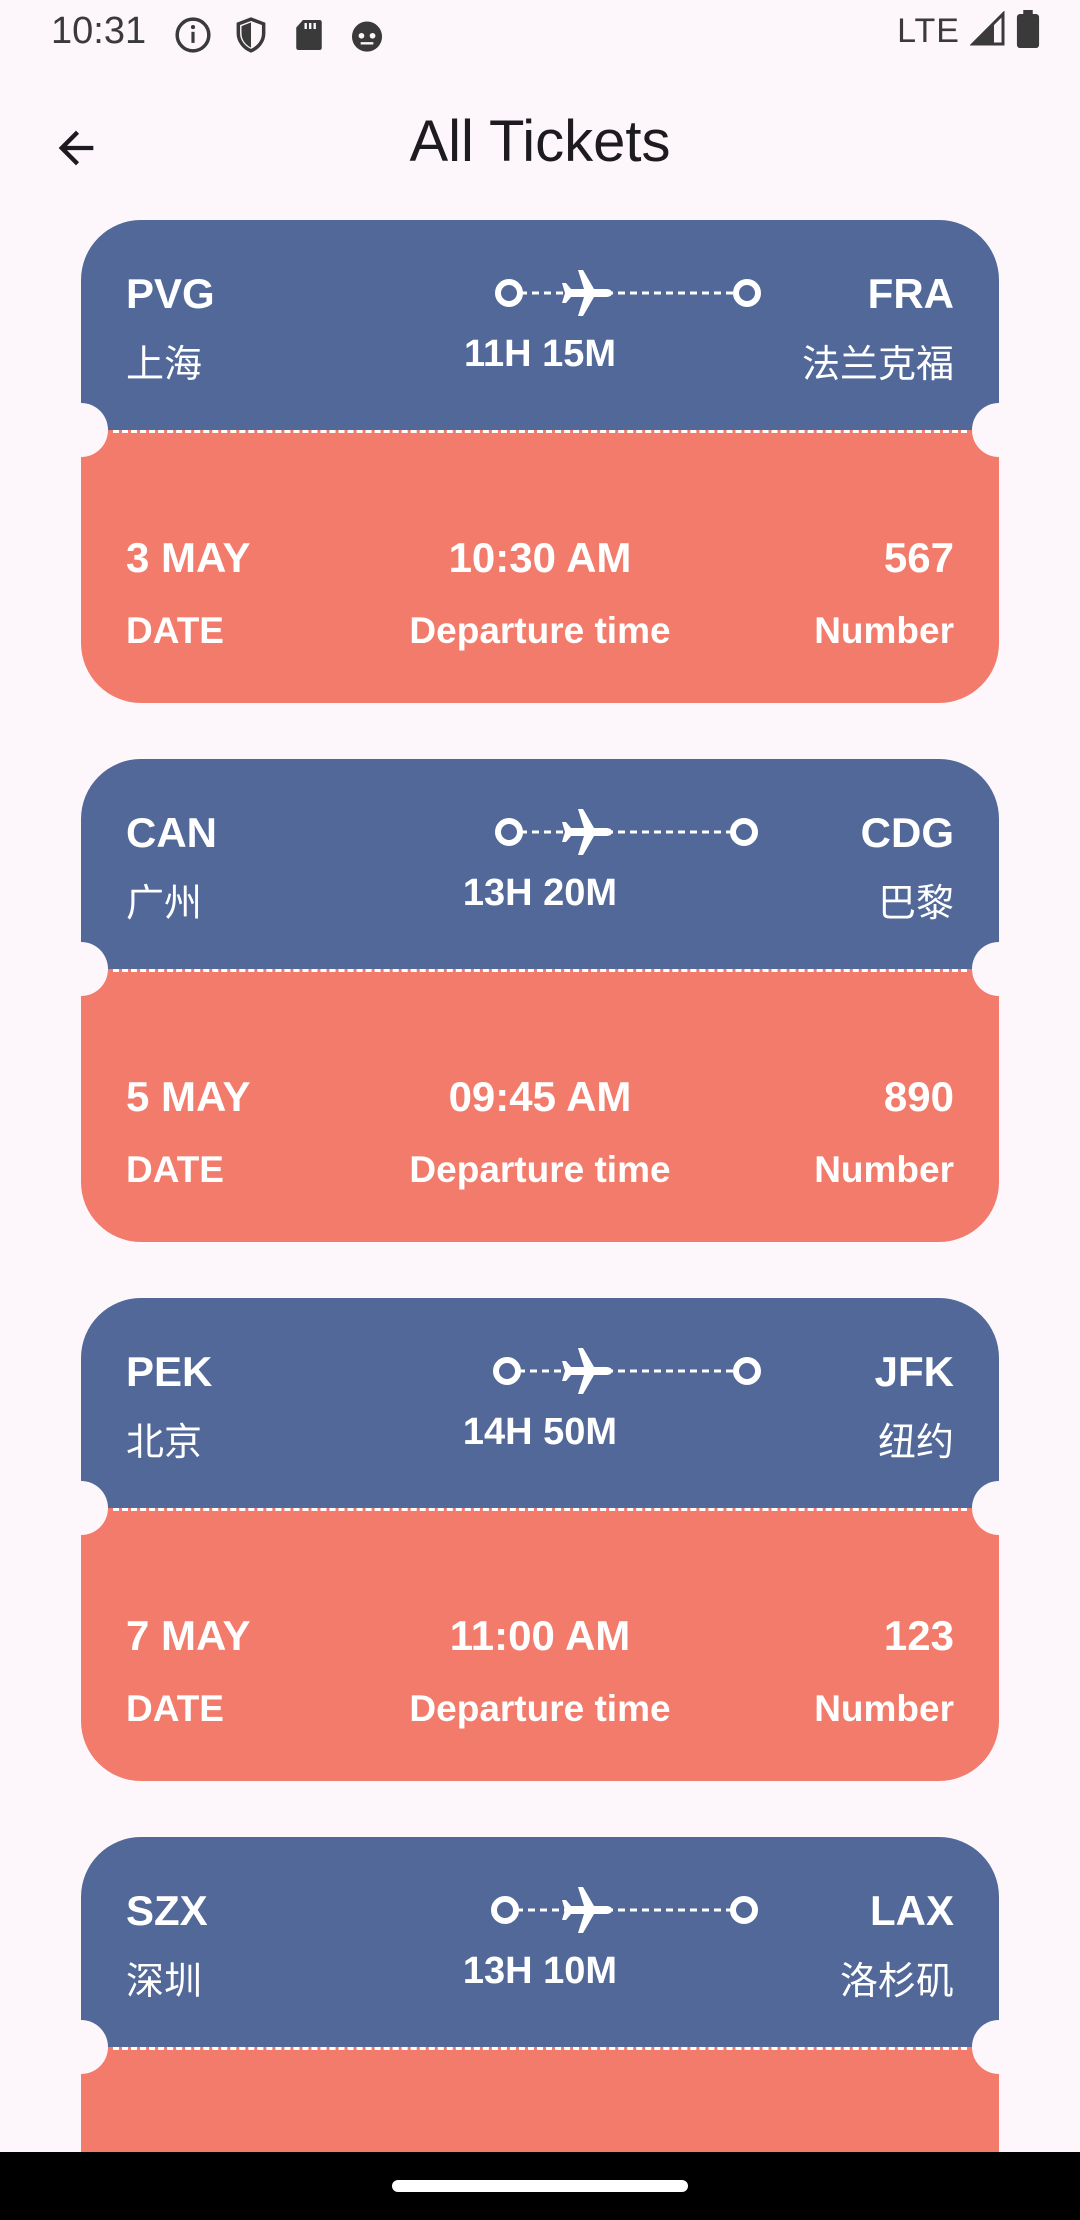  I want to click on destination-code: JFK, so click(914, 1371).